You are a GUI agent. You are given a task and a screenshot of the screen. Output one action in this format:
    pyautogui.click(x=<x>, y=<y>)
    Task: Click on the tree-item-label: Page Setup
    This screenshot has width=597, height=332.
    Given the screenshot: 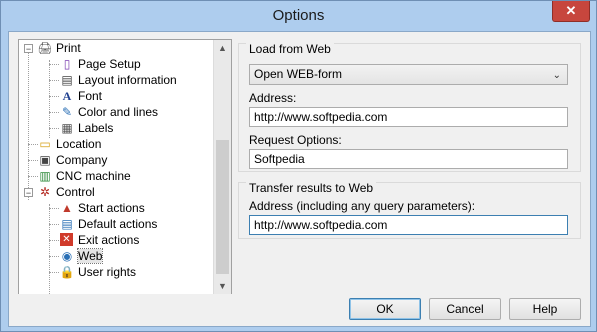 What is the action you would take?
    pyautogui.click(x=109, y=64)
    